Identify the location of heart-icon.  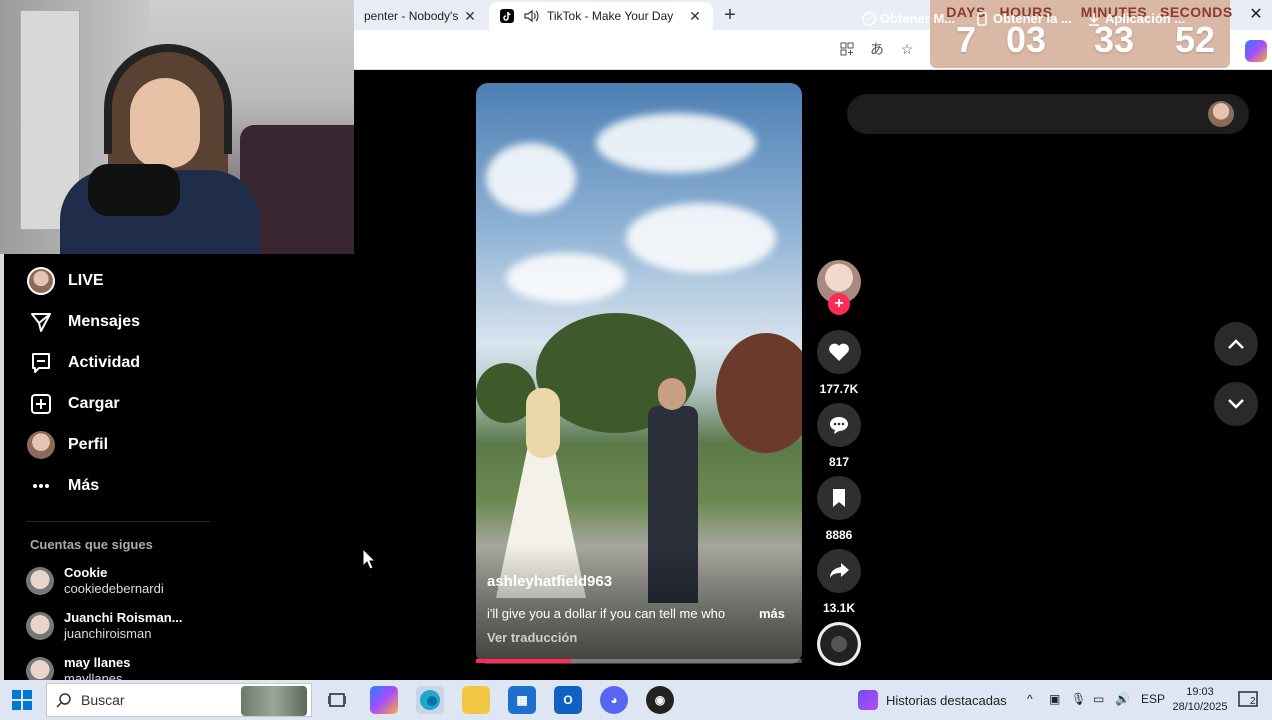
(839, 352).